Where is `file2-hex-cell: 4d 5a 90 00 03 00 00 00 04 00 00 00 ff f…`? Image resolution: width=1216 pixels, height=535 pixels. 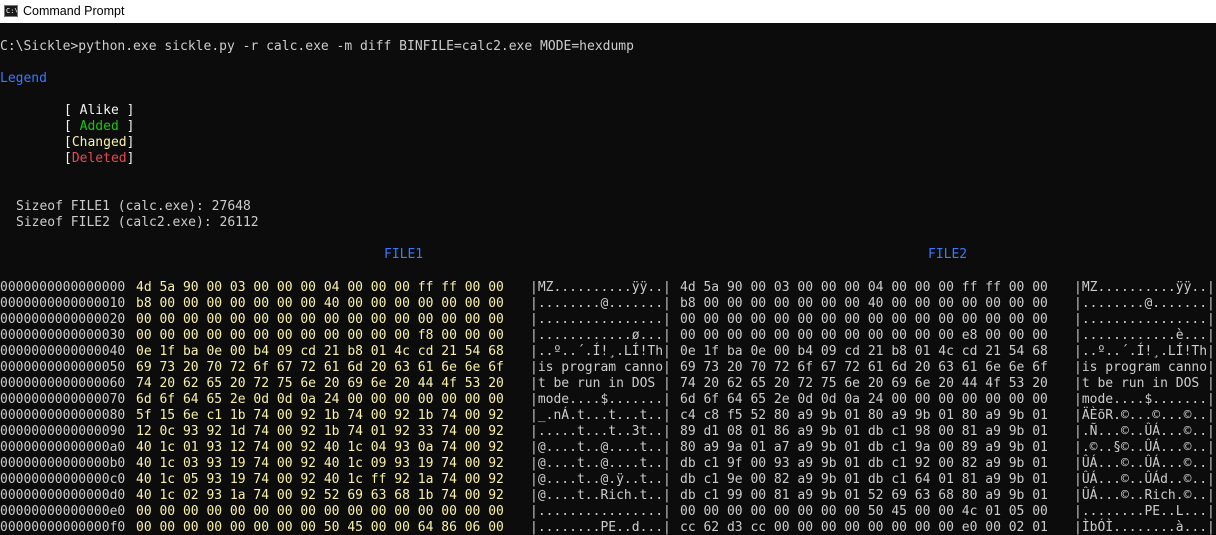
file2-hex-cell: 4d 5a 90 00 03 00 00 00 04 00 00 00 ff f… is located at coordinates (864, 287).